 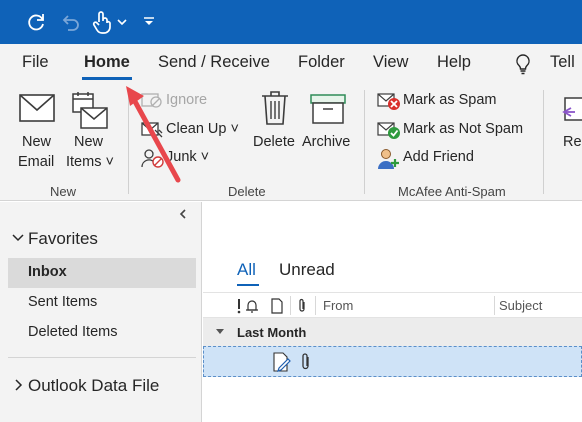 I want to click on touch-mode-icon, so click(x=102, y=22).